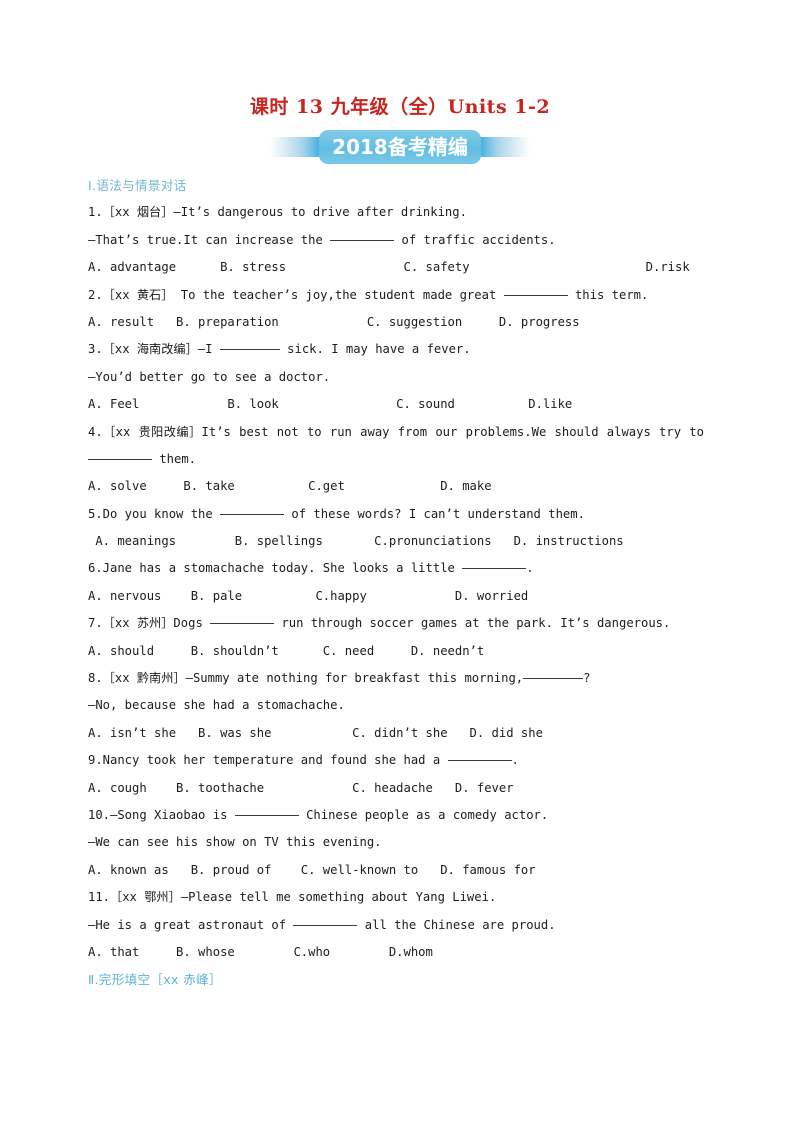 The width and height of the screenshot is (800, 1132). What do you see at coordinates (423, 814) in the screenshot?
I see `question-10-stem-post: Chinese people as a comedy actor.` at bounding box center [423, 814].